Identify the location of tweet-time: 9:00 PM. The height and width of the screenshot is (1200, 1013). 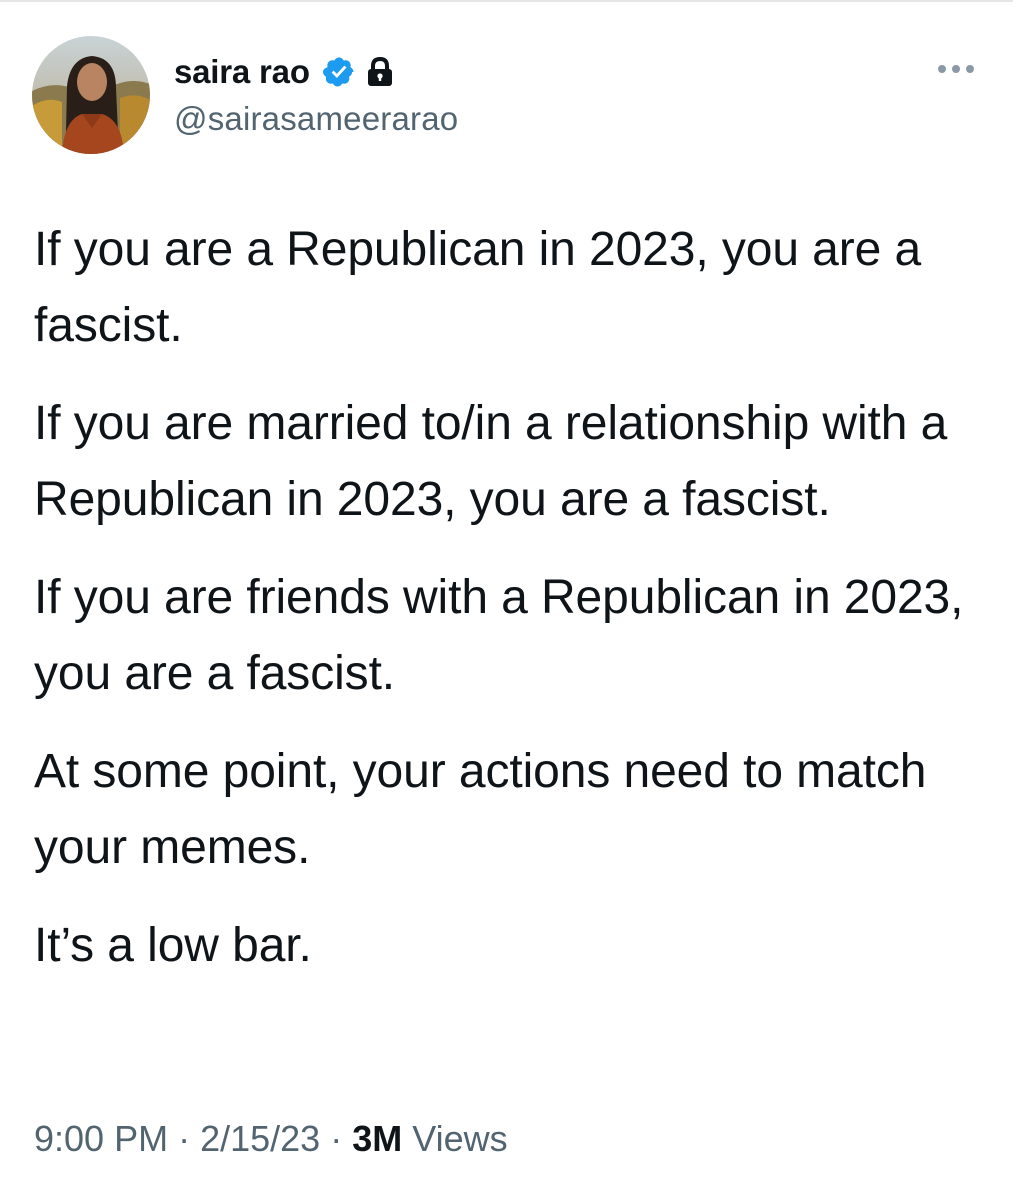
(101, 1139).